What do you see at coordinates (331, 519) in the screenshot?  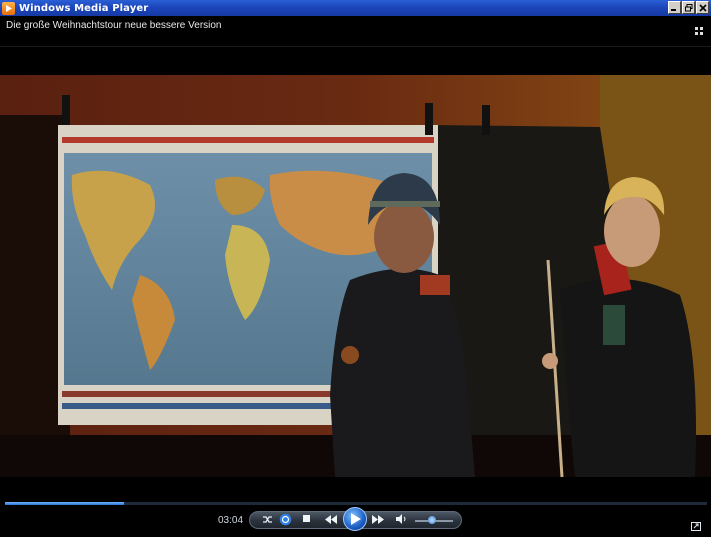 I see `previous-icon` at bounding box center [331, 519].